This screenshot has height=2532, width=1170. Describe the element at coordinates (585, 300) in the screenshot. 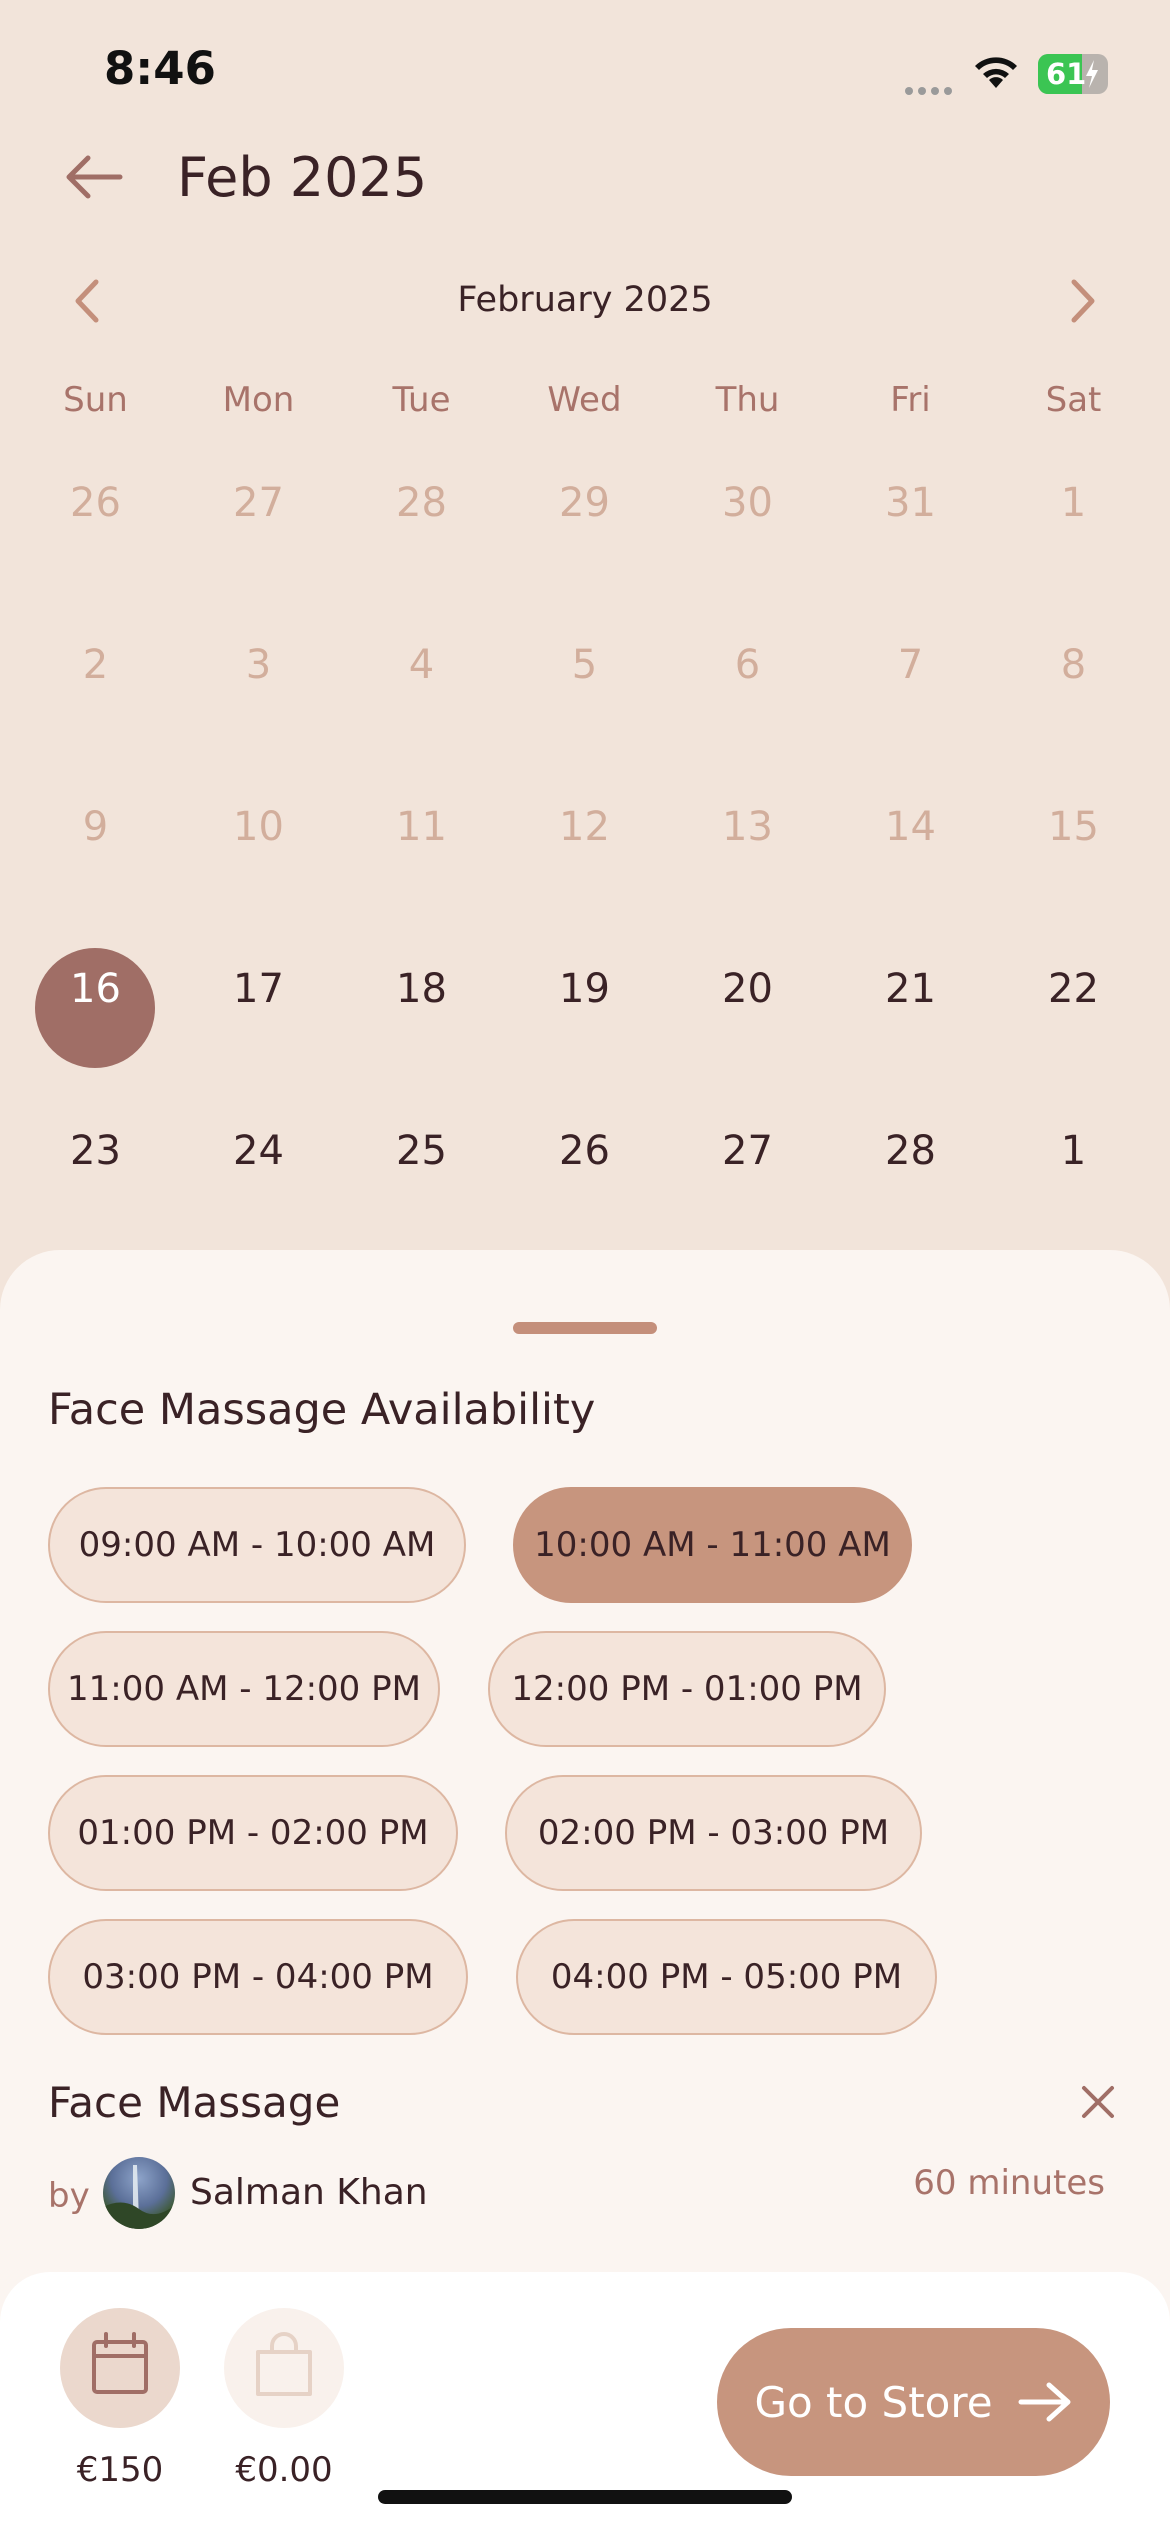

I see `month-label: February 2025` at that location.